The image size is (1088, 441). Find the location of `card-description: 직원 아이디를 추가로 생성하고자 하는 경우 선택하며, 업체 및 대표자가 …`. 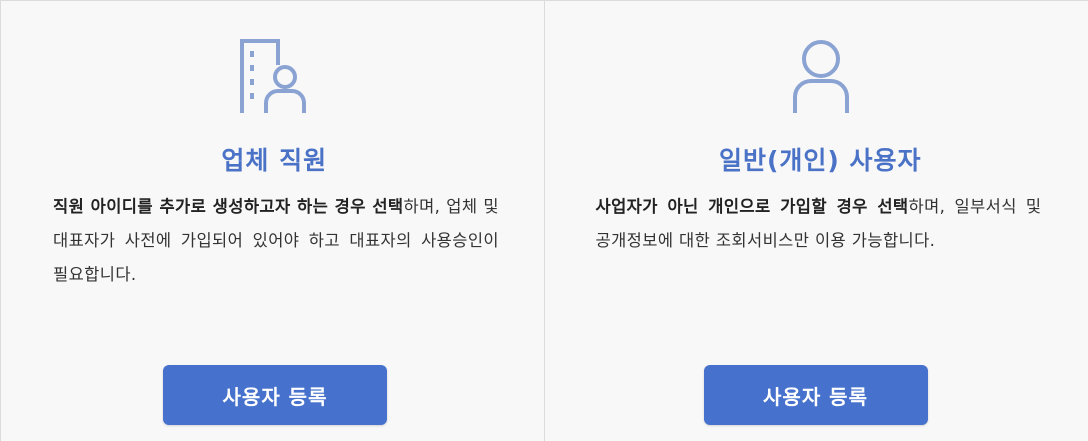

card-description: 직원 아이디를 추가로 생성하고자 하는 경우 선택하며, 업체 및 대표자가 … is located at coordinates (276, 241).